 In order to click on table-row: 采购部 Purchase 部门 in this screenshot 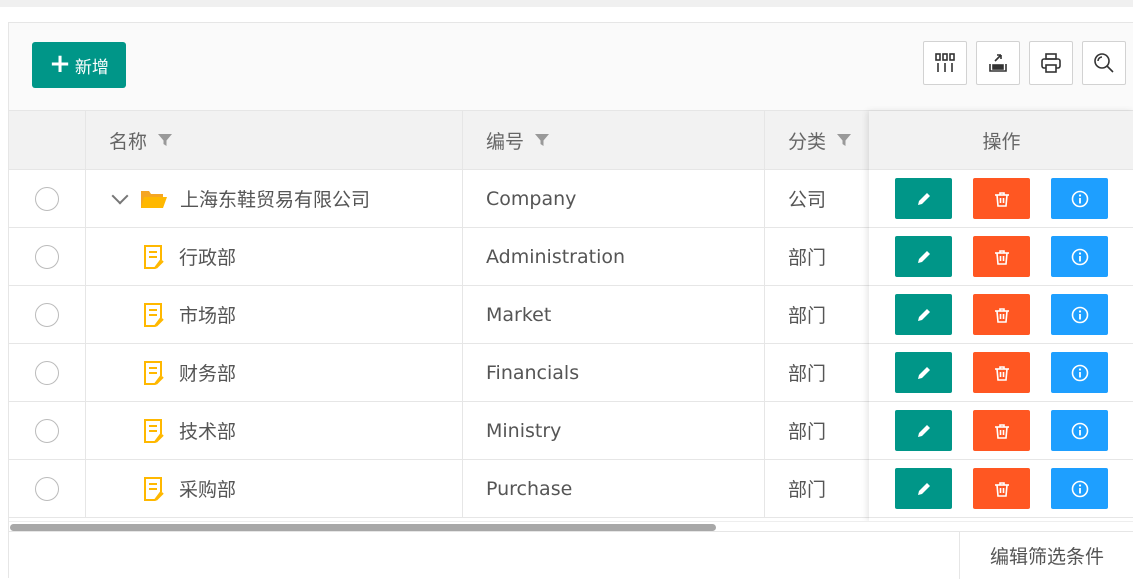, I will do `click(439, 489)`.